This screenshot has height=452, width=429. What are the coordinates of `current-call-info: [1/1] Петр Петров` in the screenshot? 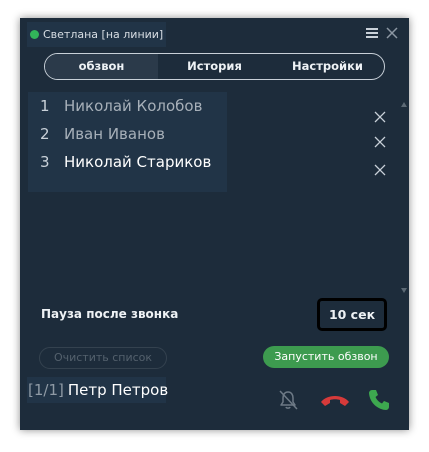 It's located at (98, 390).